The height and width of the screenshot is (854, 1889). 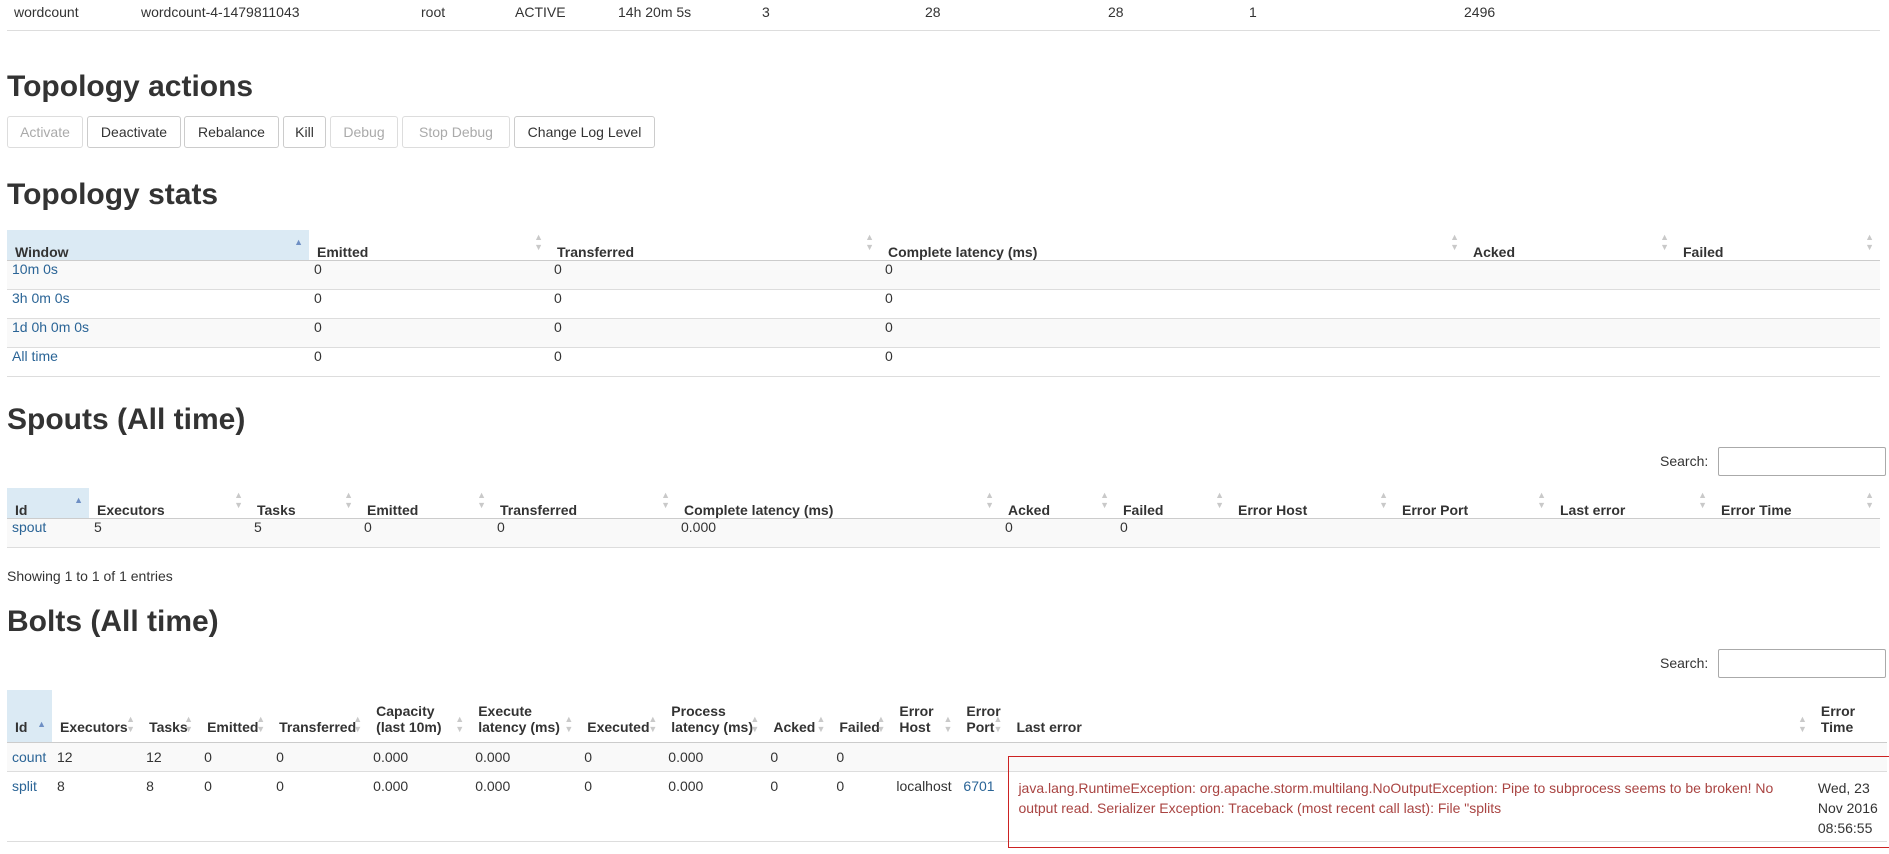 I want to click on spouts-header-id: Id ▲, so click(x=48, y=503).